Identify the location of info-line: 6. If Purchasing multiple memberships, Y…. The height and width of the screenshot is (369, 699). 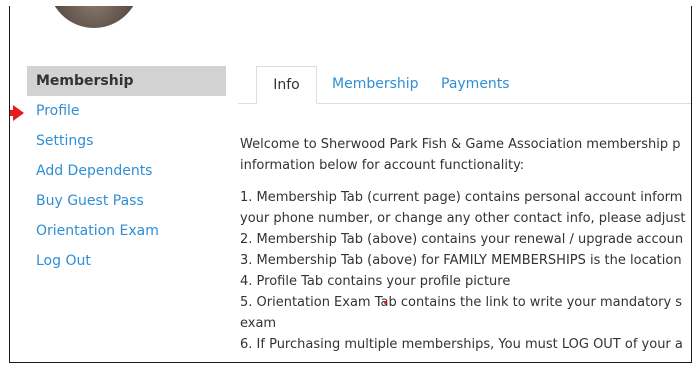
(461, 344).